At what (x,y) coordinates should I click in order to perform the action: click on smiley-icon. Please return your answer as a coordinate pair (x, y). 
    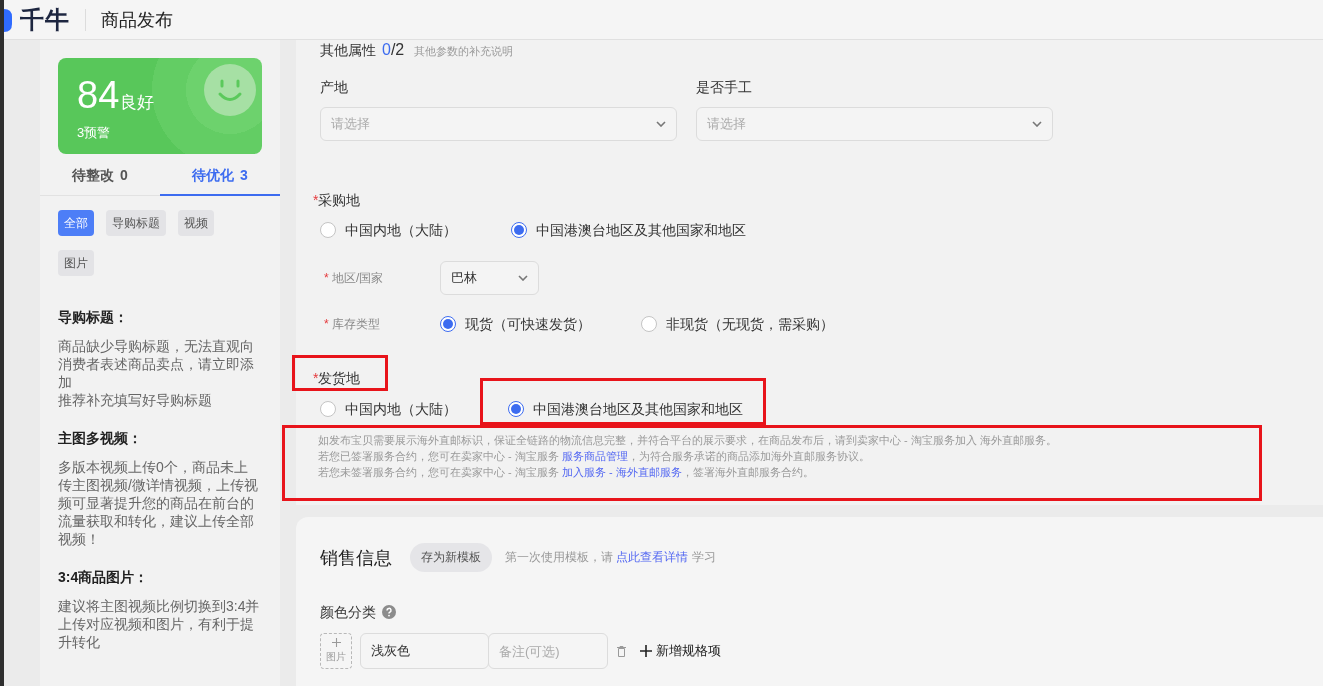
    Looking at the image, I should click on (230, 90).